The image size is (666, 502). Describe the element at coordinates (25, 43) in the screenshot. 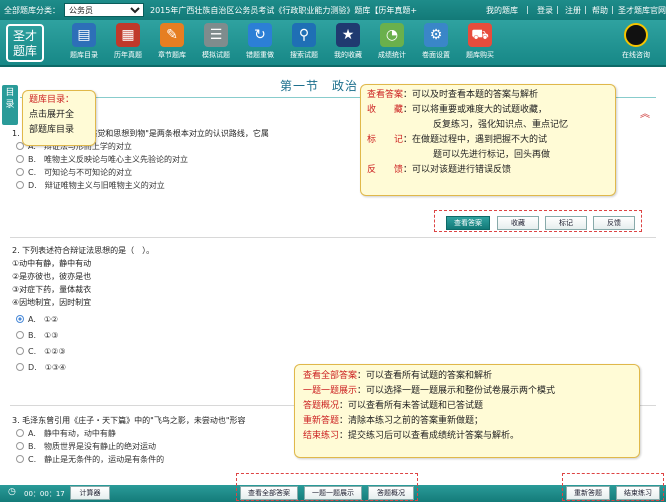

I see `app-logo: 圣才 题库` at that location.